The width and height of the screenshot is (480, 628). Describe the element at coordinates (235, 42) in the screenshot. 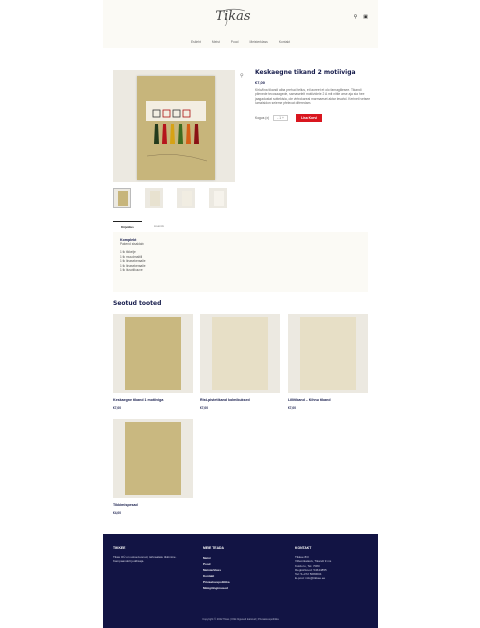

I see `nav-item-pood: Pood` at that location.